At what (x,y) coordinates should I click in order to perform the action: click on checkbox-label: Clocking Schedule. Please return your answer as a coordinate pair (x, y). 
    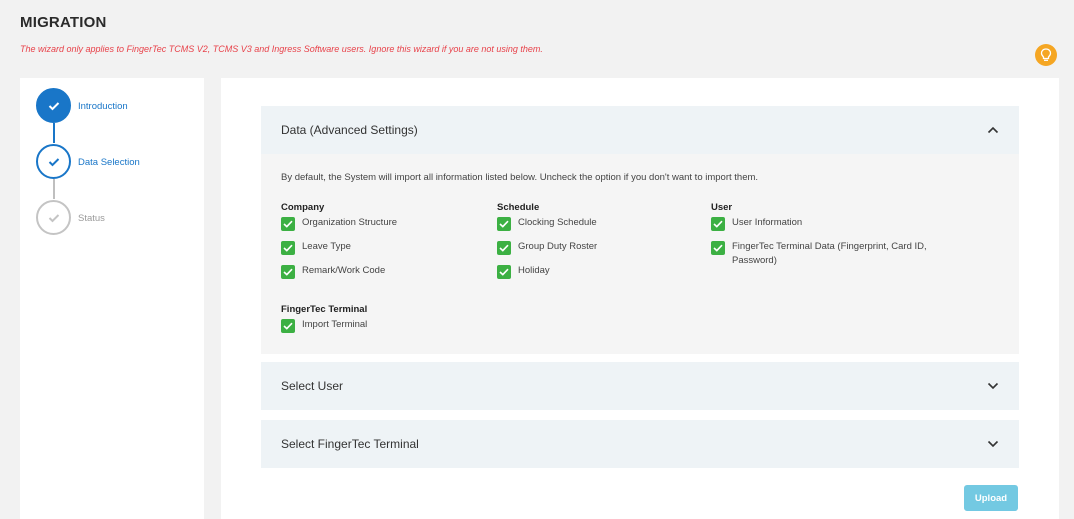
    Looking at the image, I should click on (557, 222).